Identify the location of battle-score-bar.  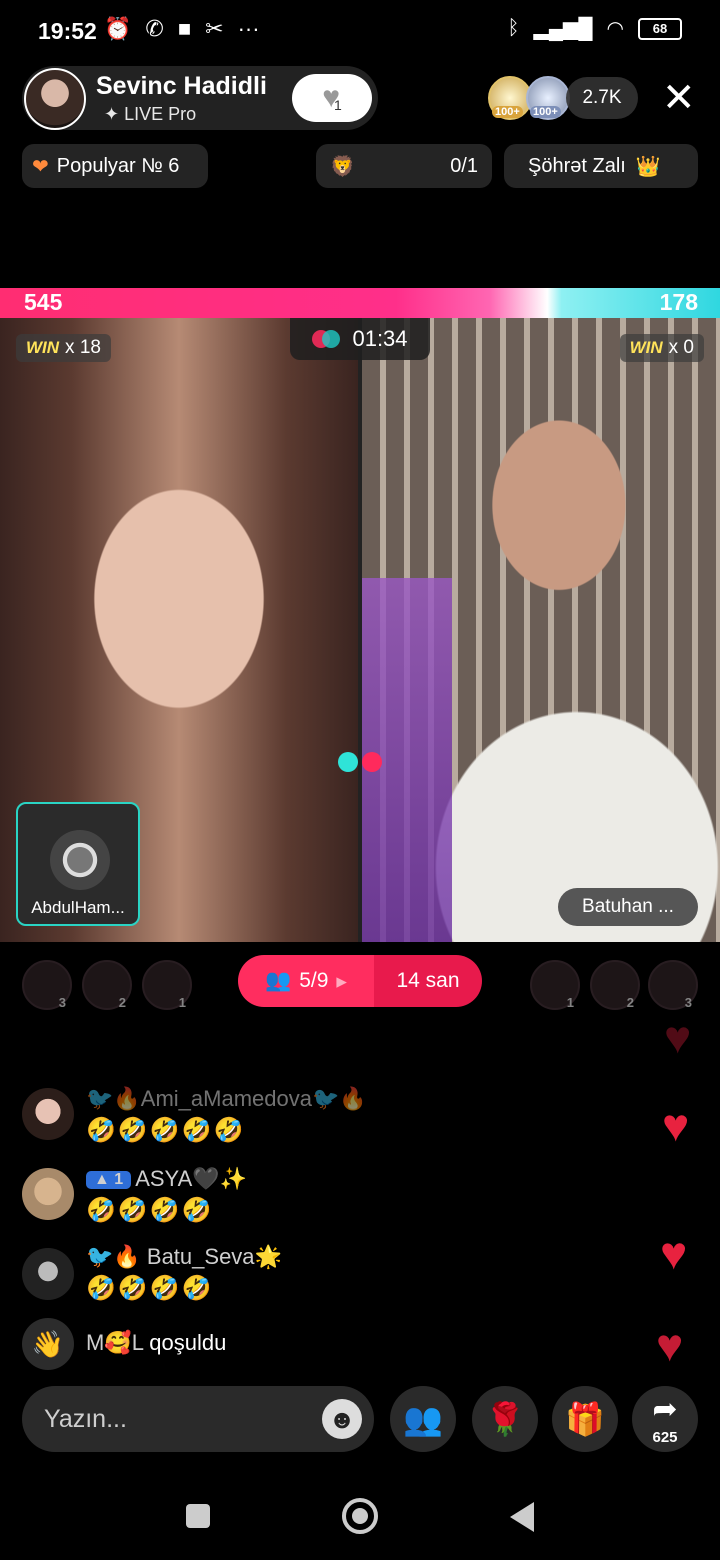
(360, 303).